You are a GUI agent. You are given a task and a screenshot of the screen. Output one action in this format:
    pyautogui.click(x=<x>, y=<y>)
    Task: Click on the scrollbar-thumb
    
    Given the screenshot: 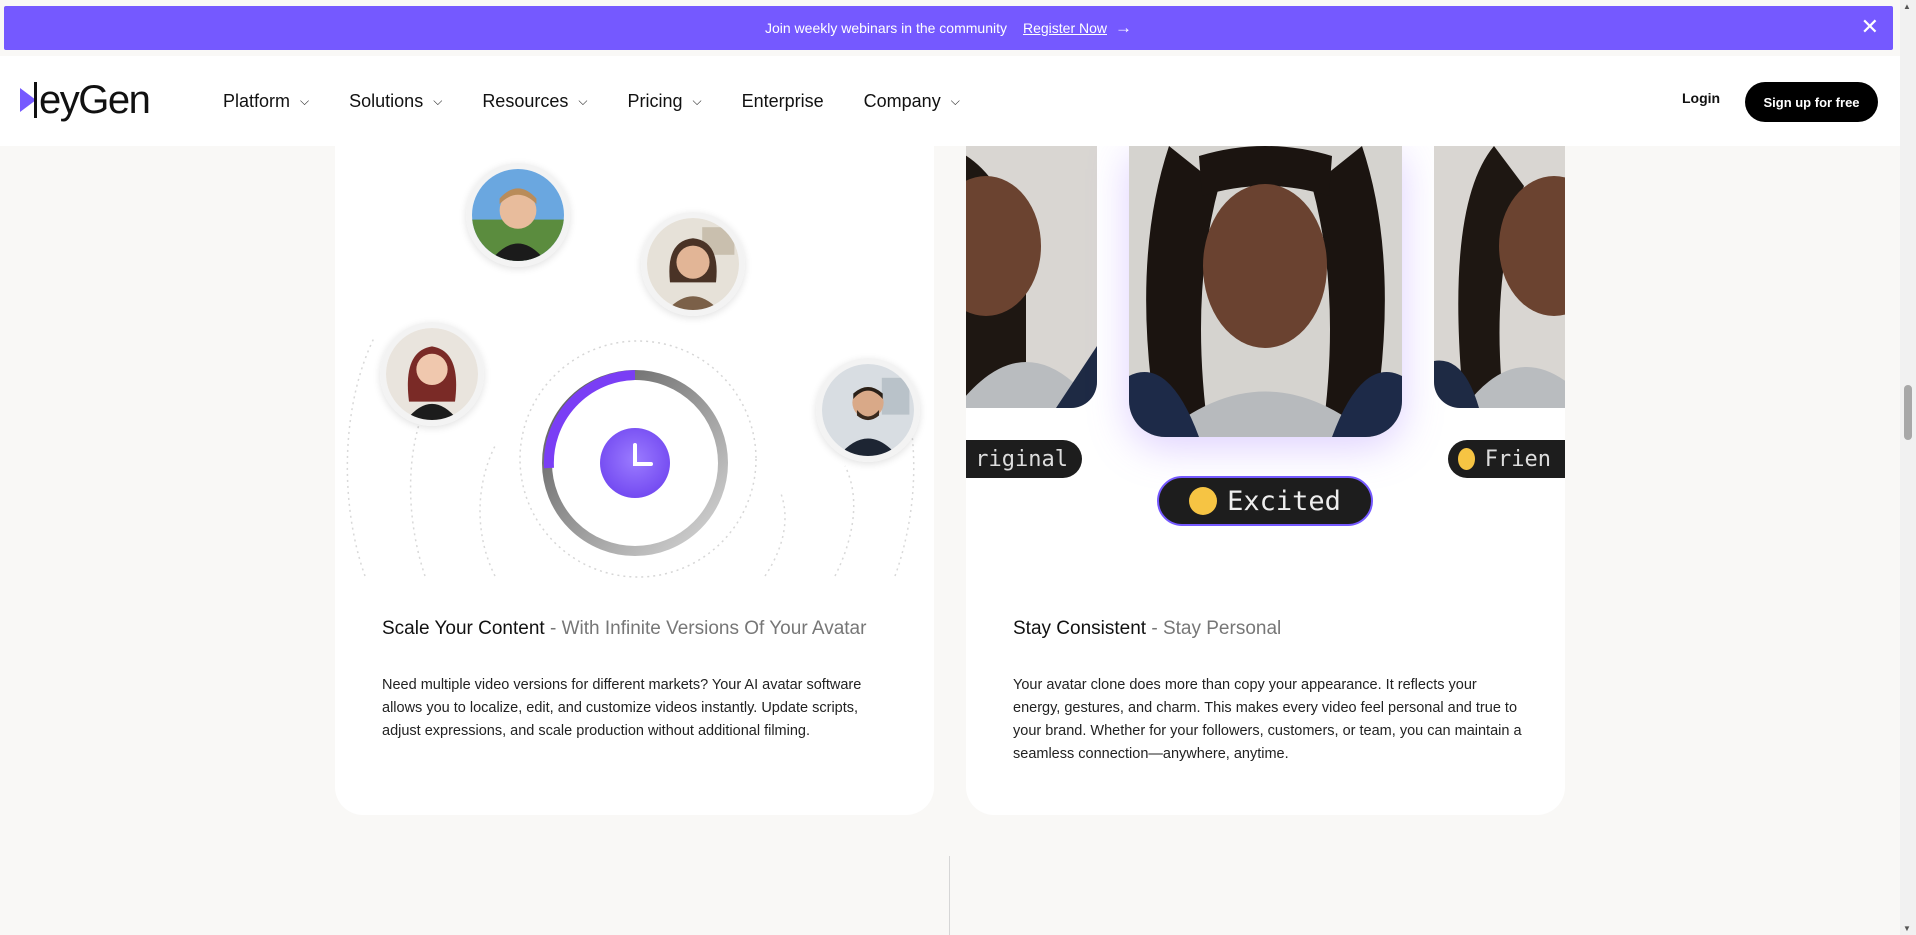 What is the action you would take?
    pyautogui.click(x=1908, y=412)
    